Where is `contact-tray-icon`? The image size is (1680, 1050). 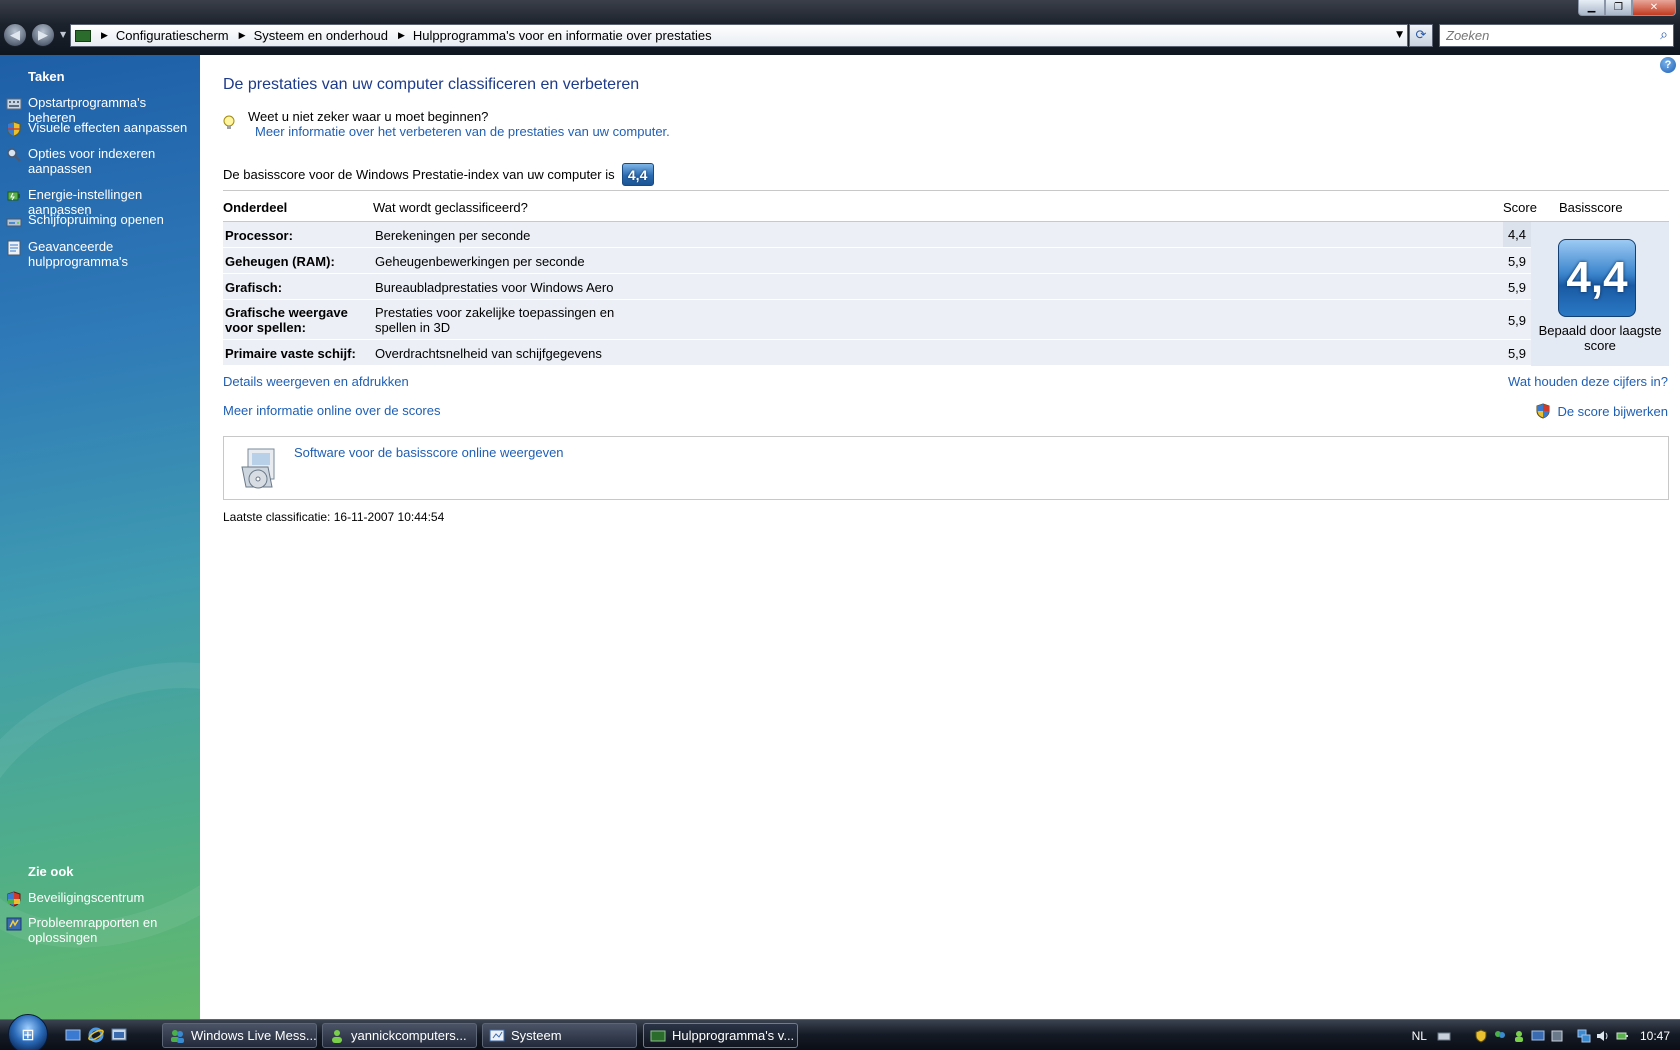
contact-tray-icon is located at coordinates (1519, 1036).